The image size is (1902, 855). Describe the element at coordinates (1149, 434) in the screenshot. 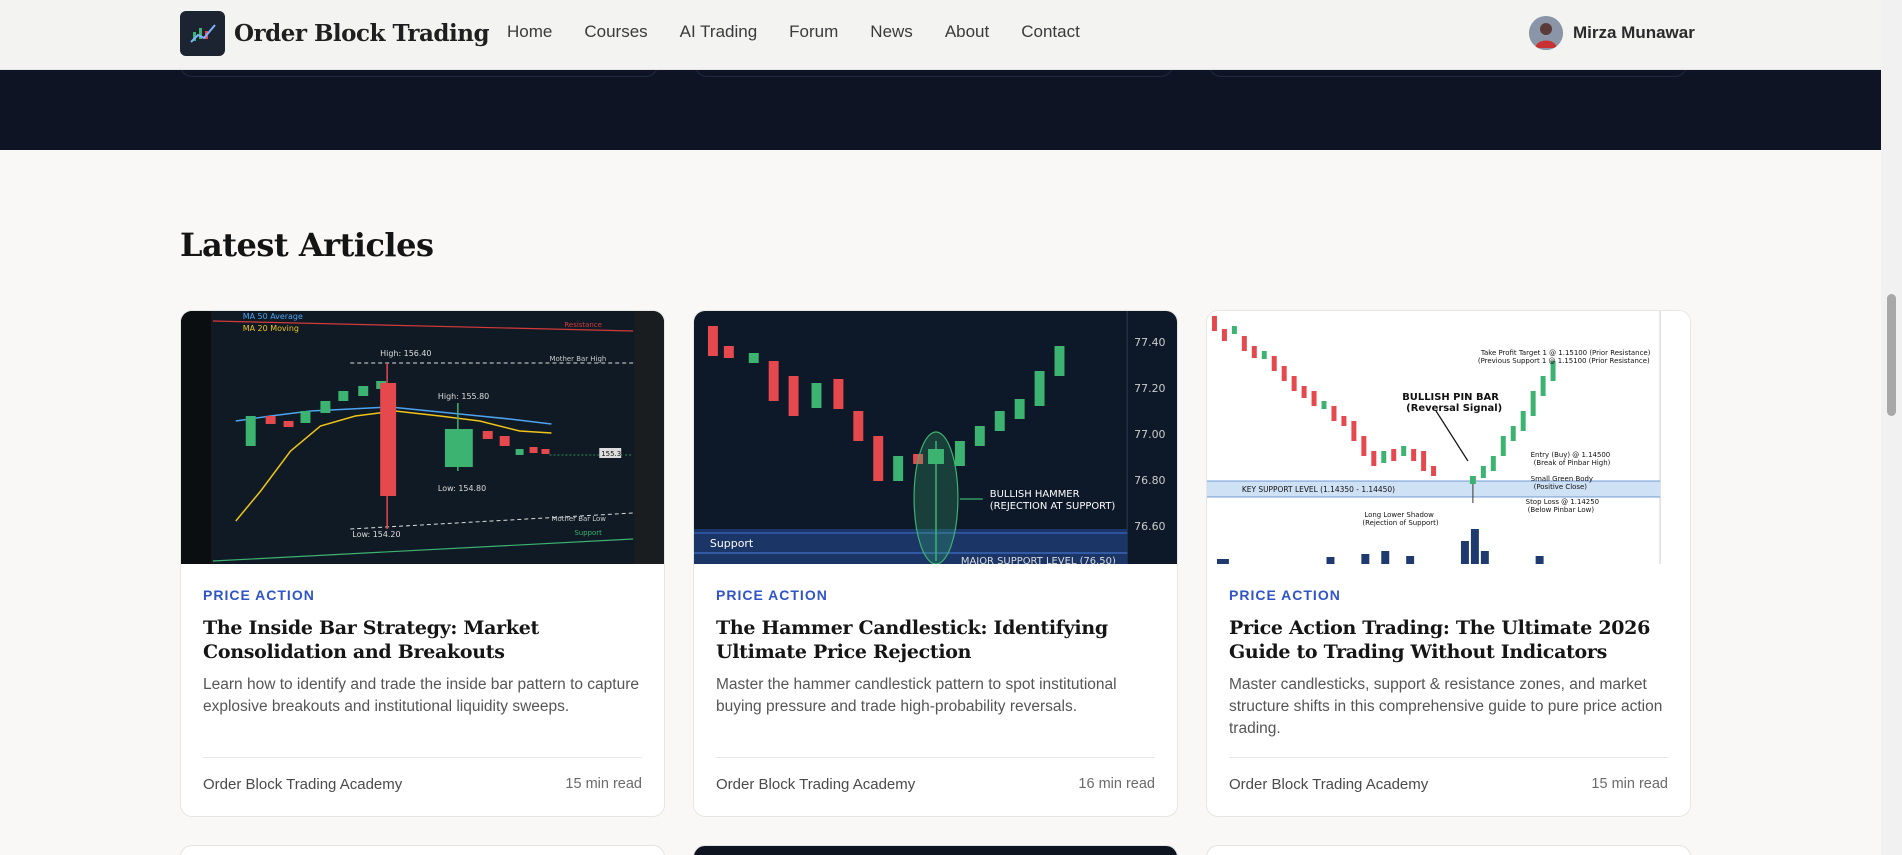

I see `axis-tick: 77.00` at that location.